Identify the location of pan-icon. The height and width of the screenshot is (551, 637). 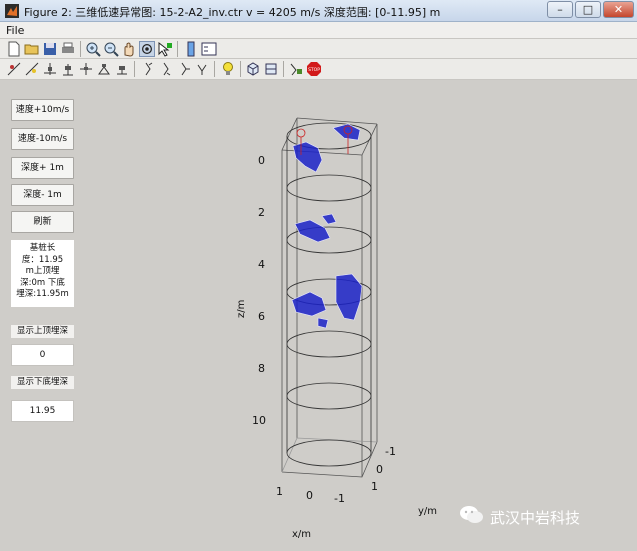
(129, 49).